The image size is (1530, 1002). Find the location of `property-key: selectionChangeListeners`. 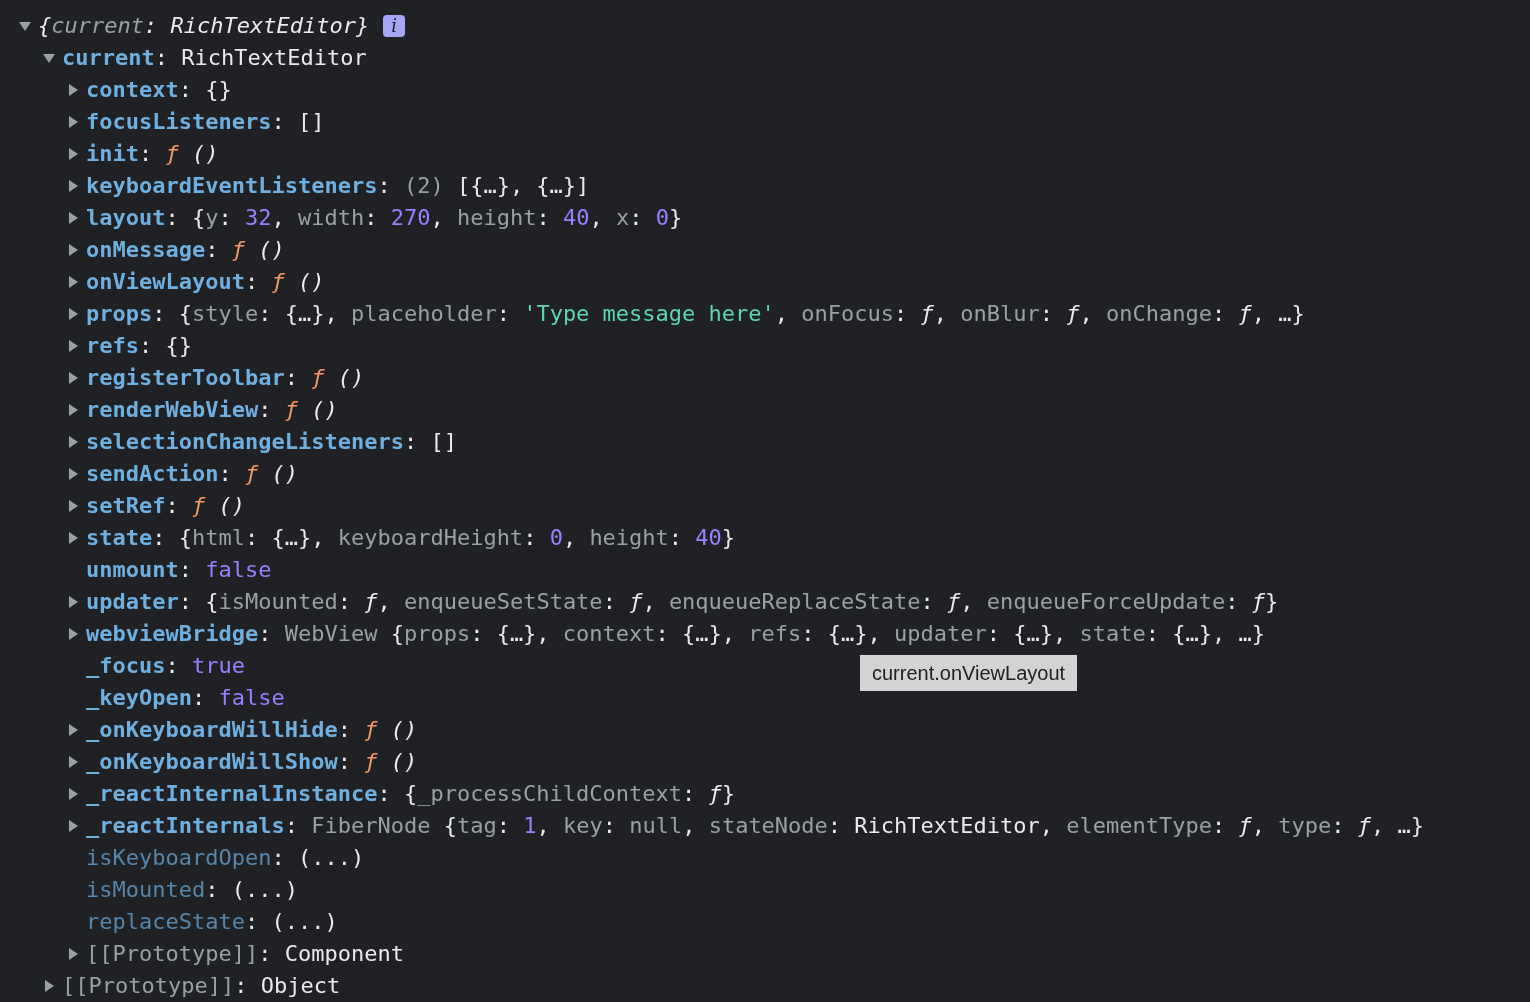

property-key: selectionChangeListeners is located at coordinates (245, 442).